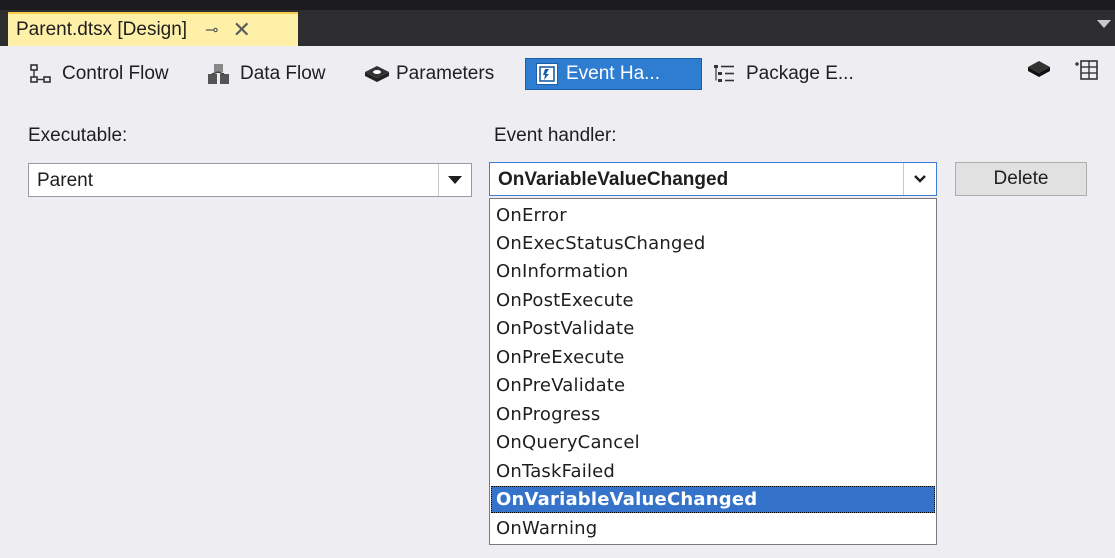 This screenshot has height=558, width=1115. What do you see at coordinates (1086, 70) in the screenshot?
I see `variables-grid-icon` at bounding box center [1086, 70].